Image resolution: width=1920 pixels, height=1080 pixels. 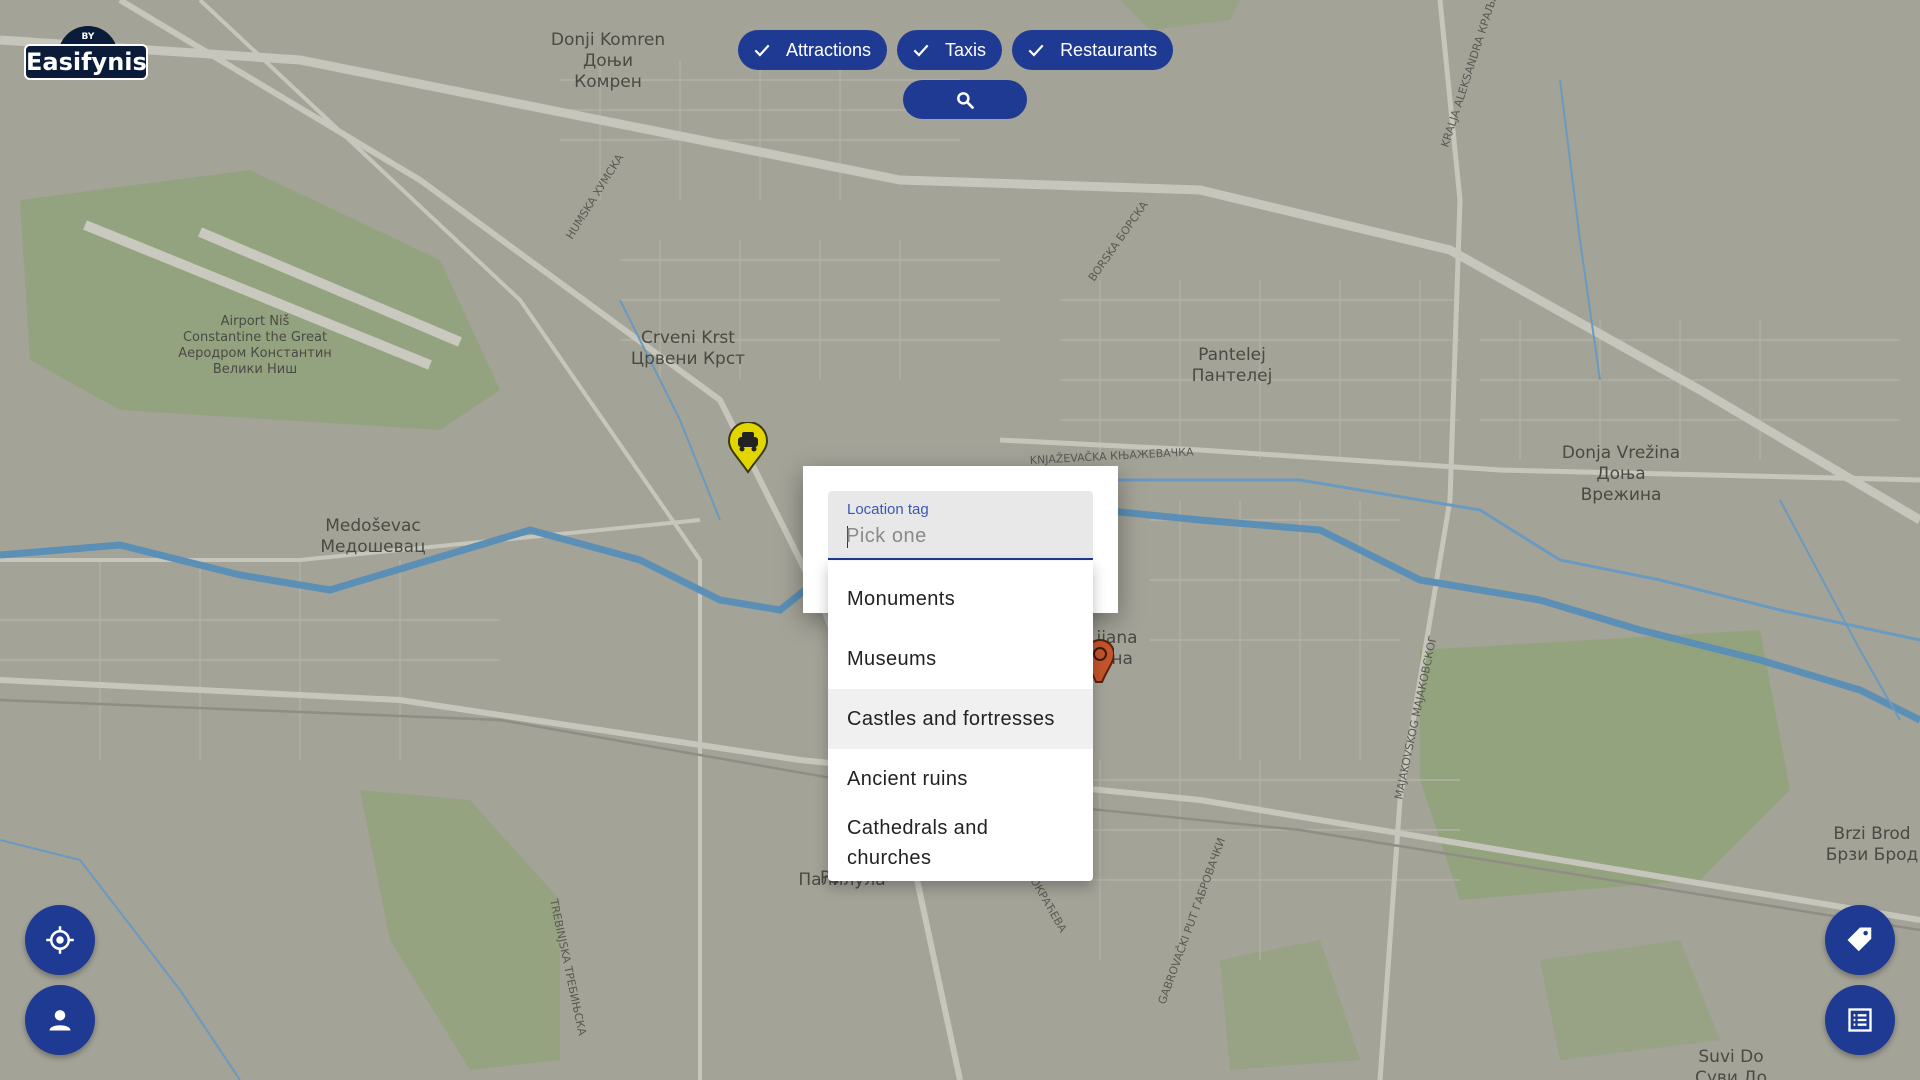 I want to click on svg-text: Комрен, so click(x=608, y=82).